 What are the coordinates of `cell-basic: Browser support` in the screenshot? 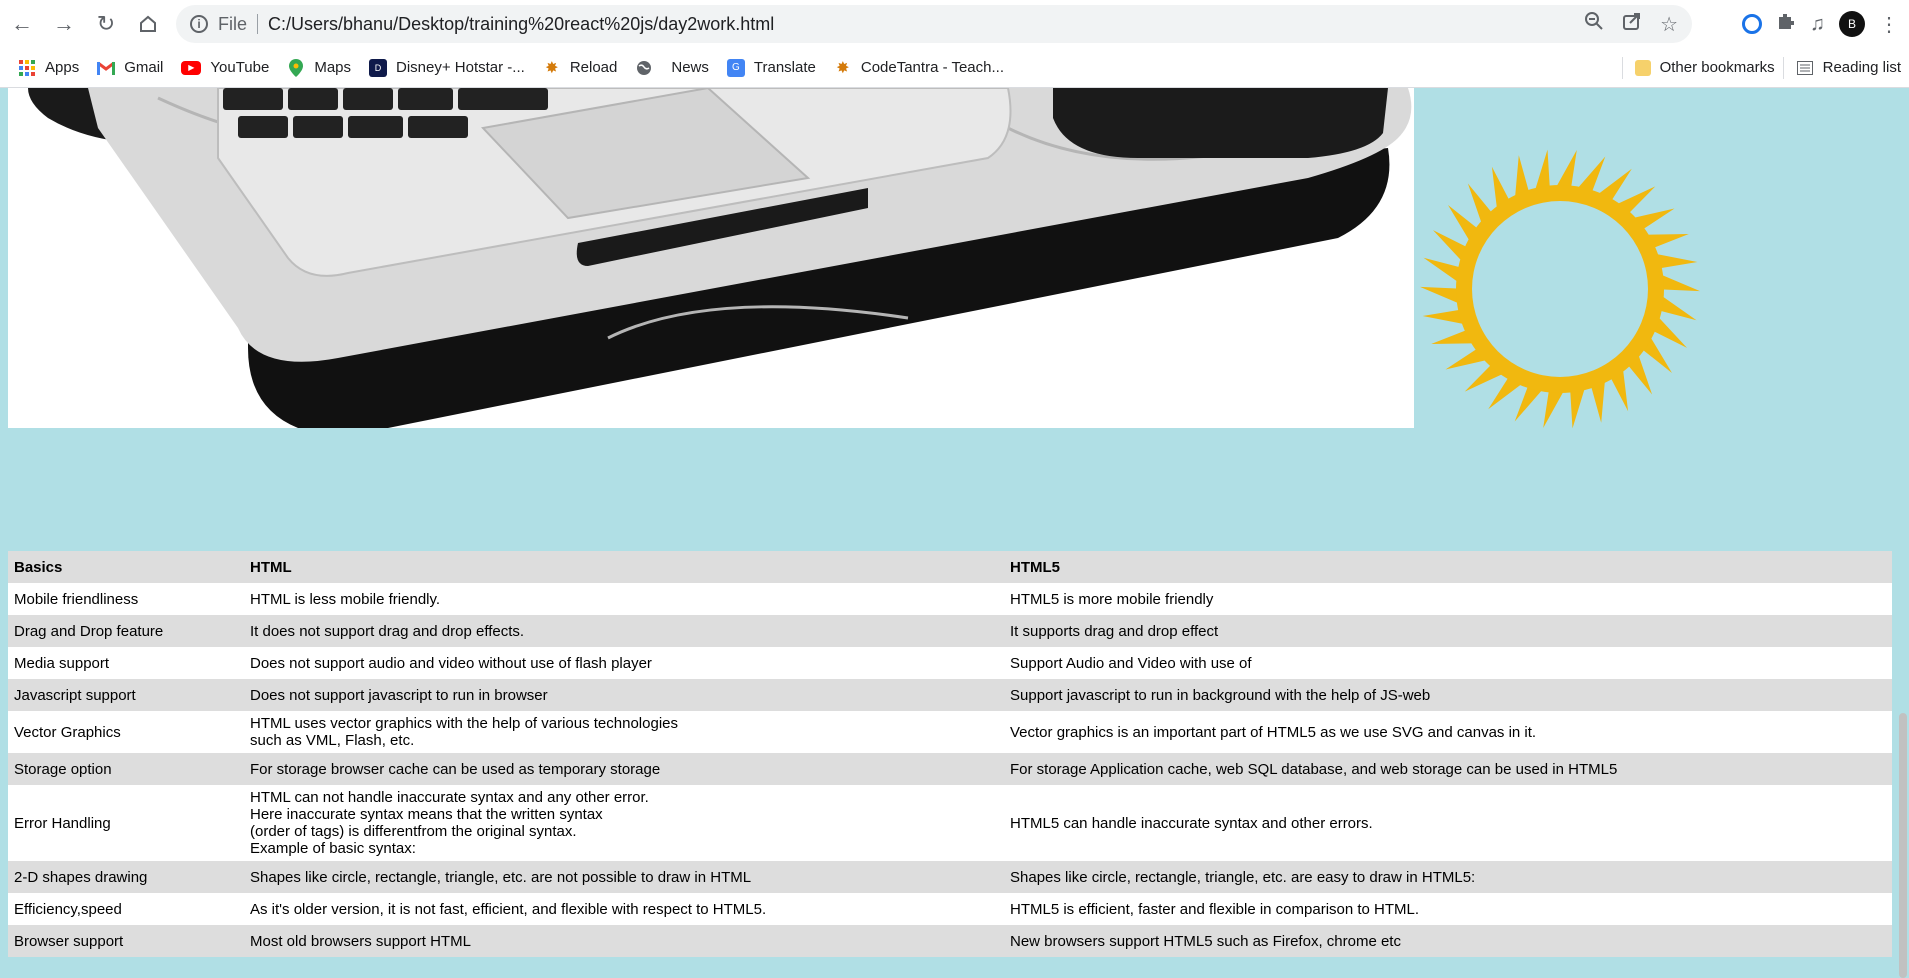 It's located at (69, 941).